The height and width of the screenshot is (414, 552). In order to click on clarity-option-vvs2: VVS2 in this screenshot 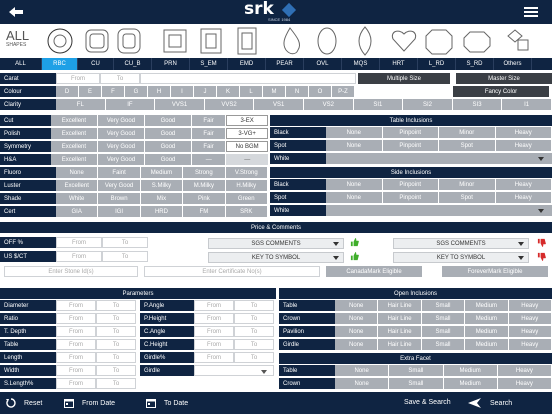, I will do `click(229, 104)`.